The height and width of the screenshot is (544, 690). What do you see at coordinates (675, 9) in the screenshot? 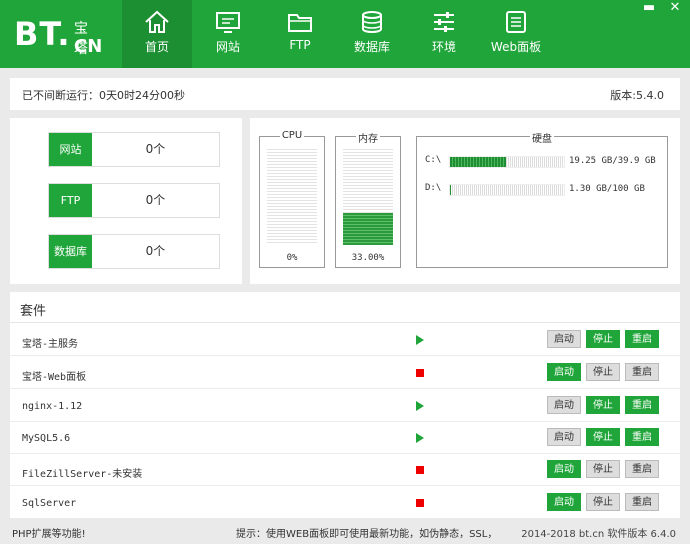
I see `close-button: ✕` at bounding box center [675, 9].